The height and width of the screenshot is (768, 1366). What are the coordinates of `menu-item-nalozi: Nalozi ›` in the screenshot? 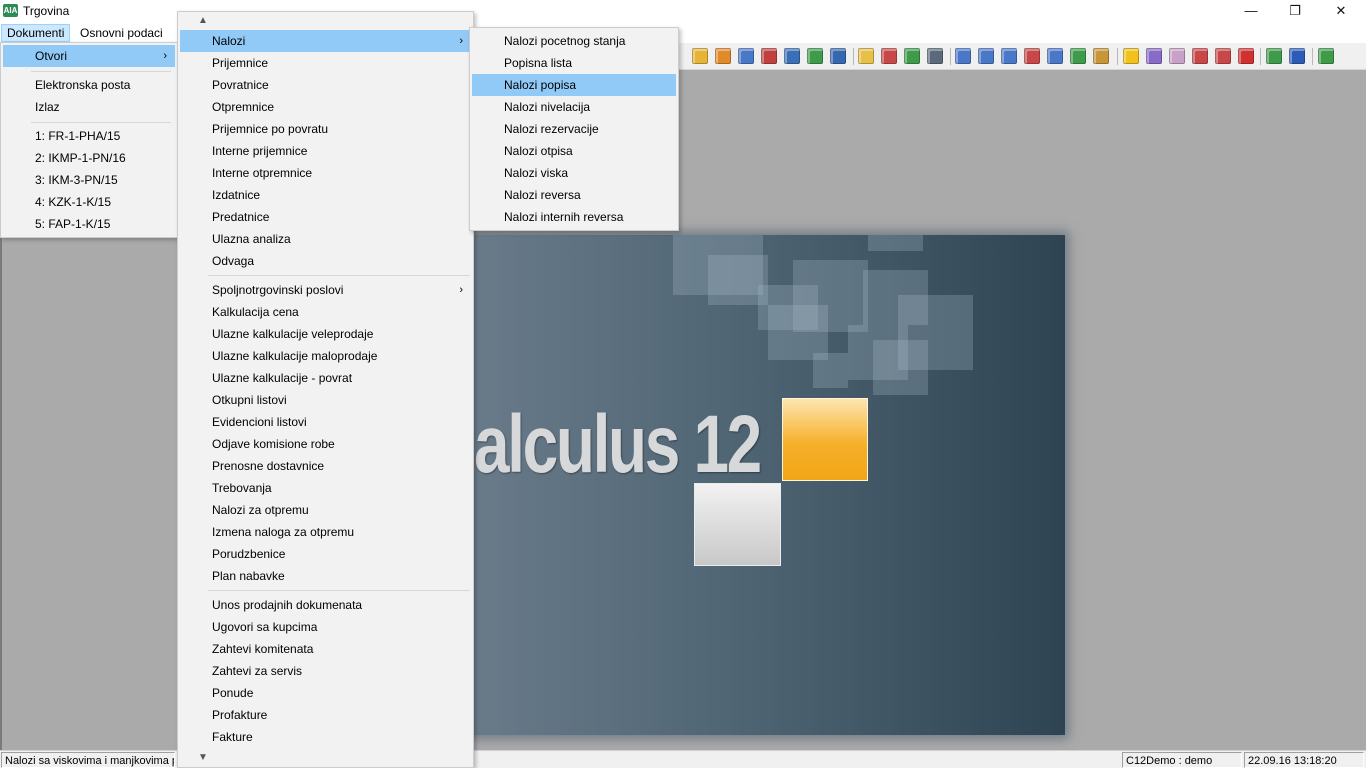 It's located at (325, 41).